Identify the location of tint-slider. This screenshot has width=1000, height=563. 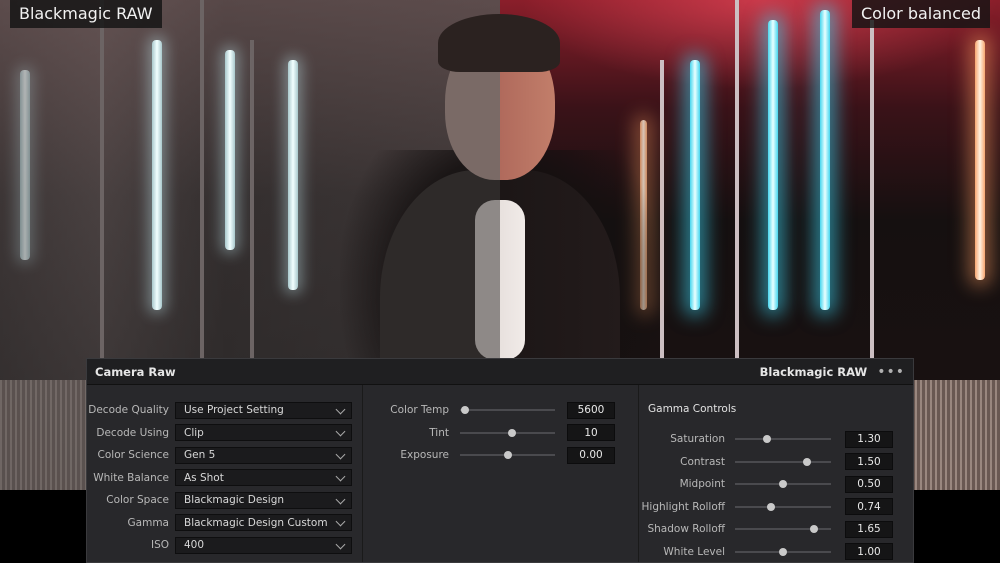
(507, 432).